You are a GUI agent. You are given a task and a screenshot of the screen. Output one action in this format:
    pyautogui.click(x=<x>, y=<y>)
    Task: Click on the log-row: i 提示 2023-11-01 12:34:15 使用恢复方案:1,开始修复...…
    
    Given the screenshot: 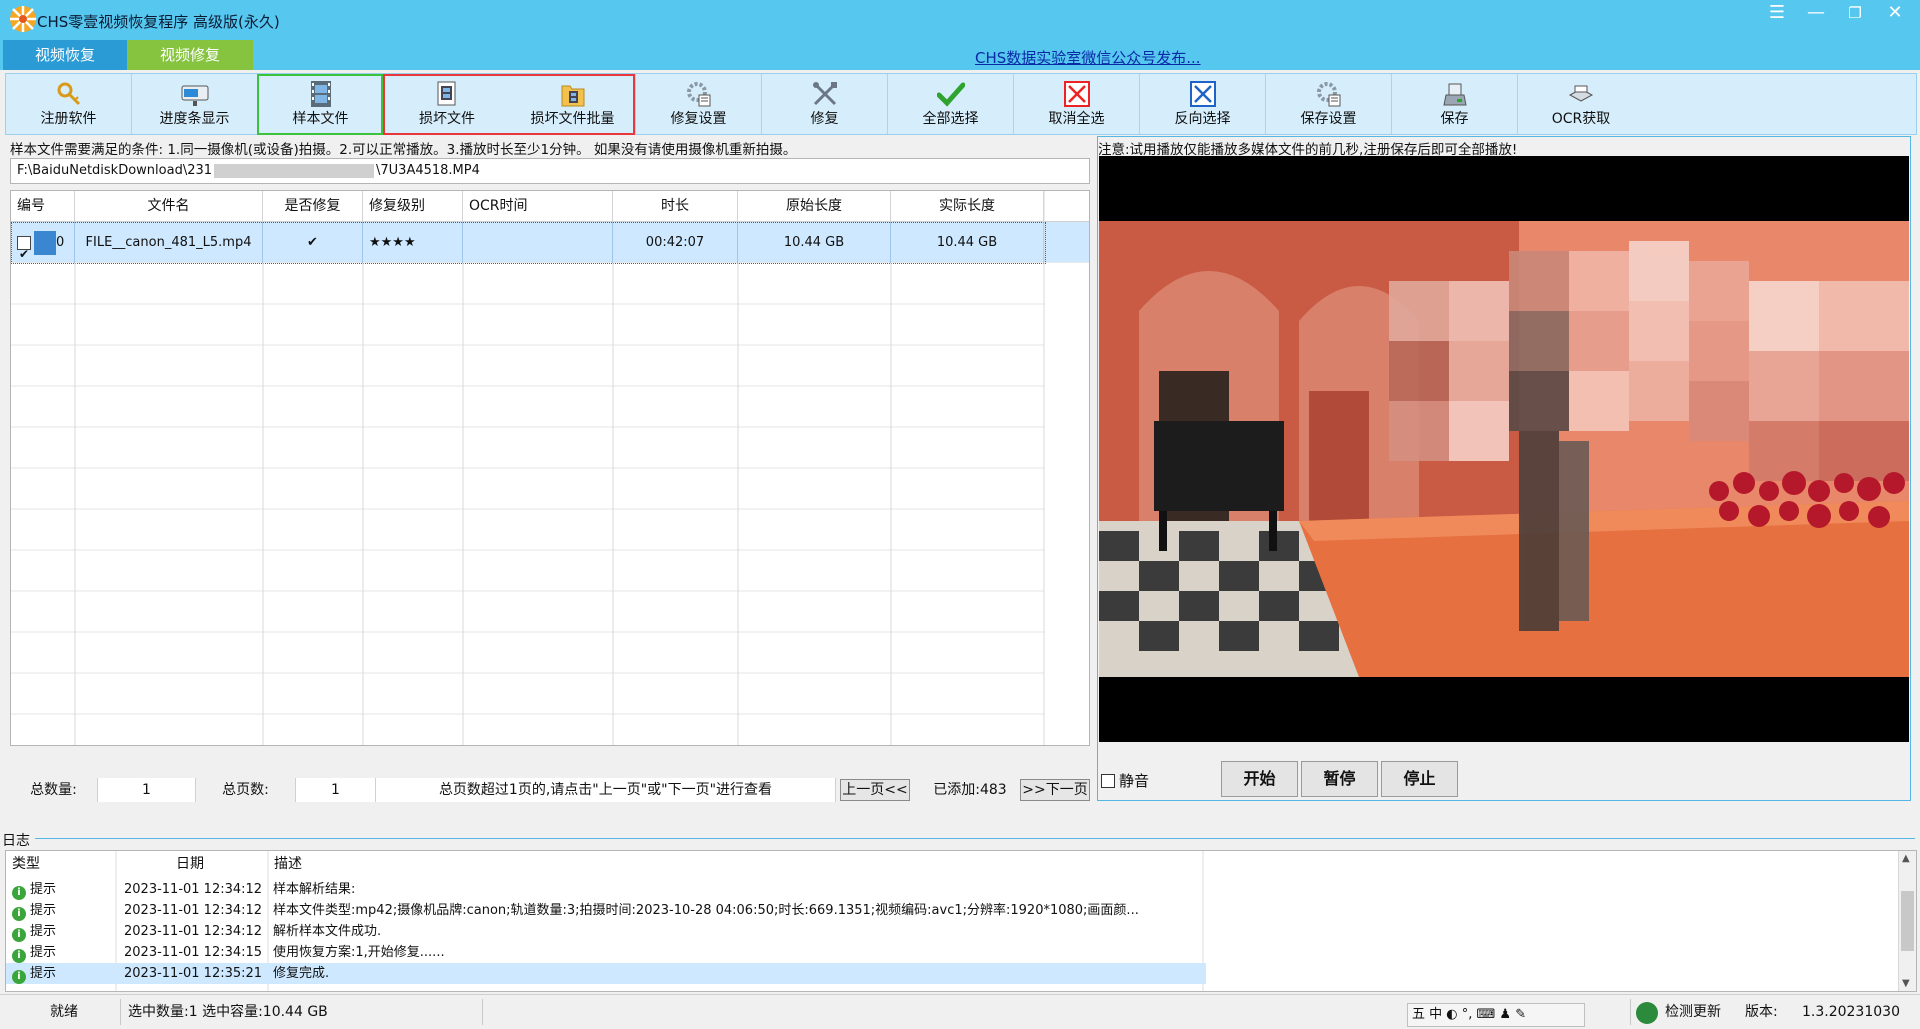 What is the action you would take?
    pyautogui.click(x=606, y=952)
    